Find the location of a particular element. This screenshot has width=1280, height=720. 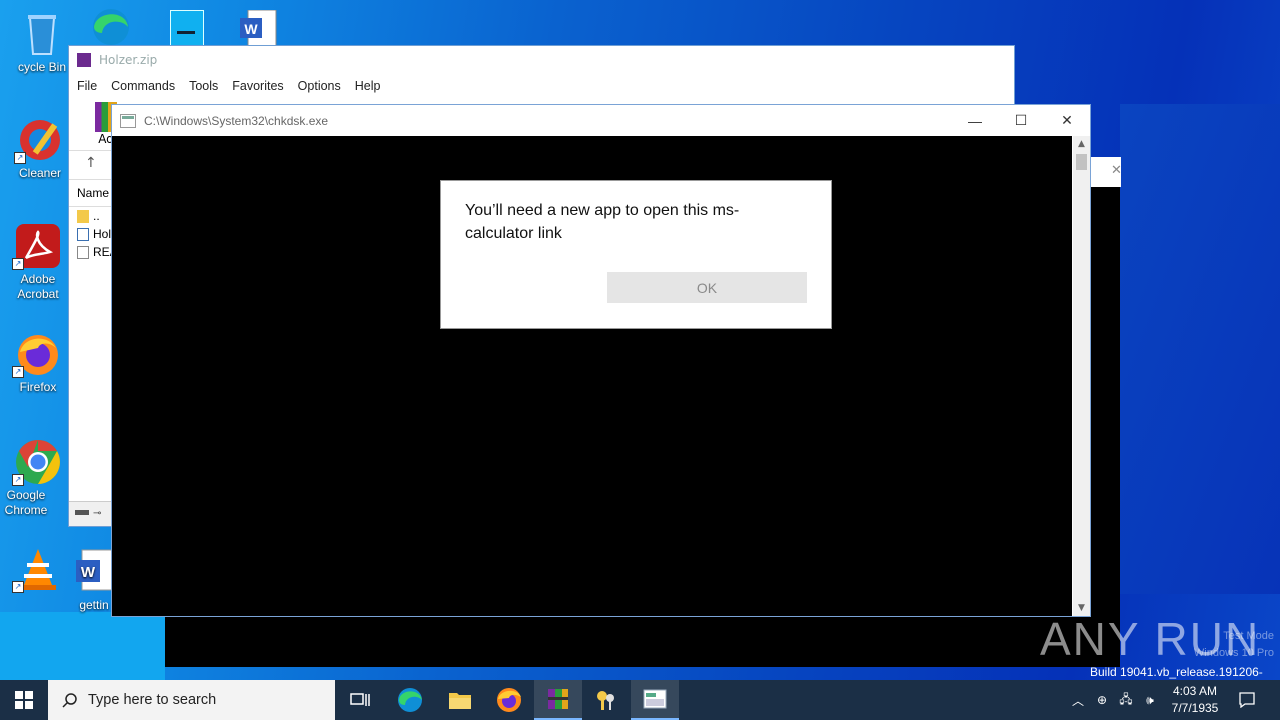

maximize-button: ☐ is located at coordinates (1021, 120).